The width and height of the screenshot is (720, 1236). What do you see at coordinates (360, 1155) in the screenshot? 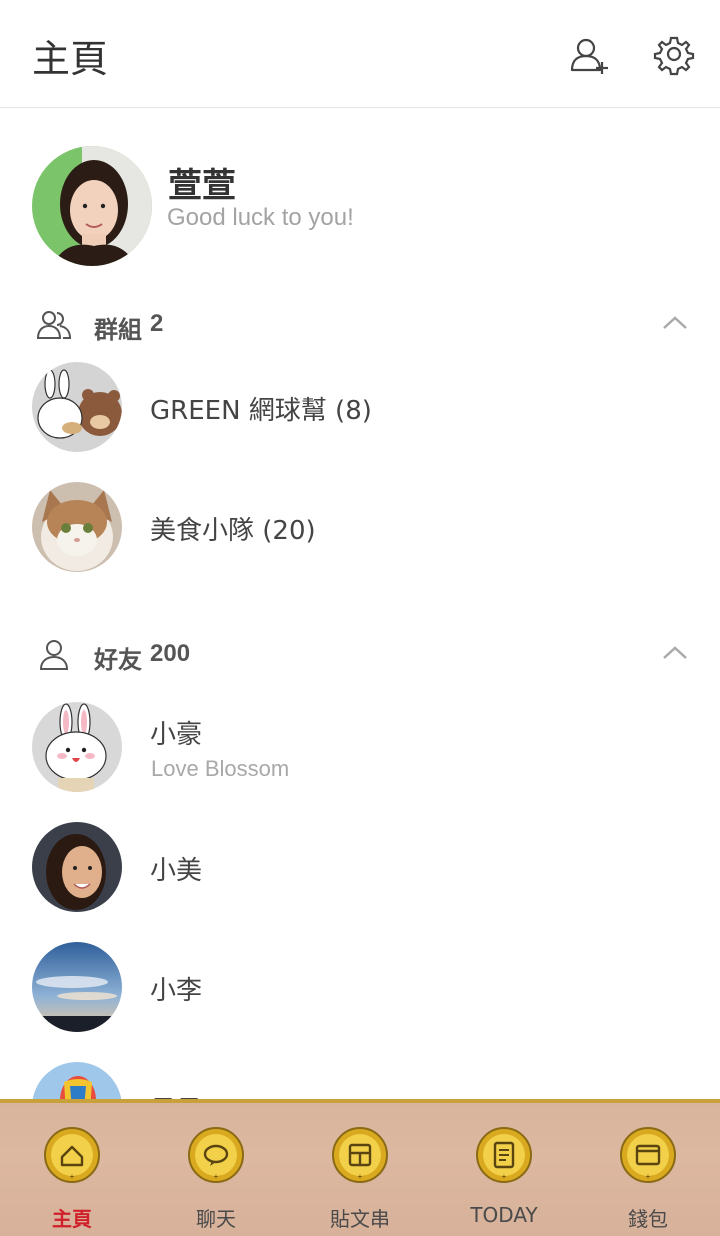
I see `timeline-icon: +` at bounding box center [360, 1155].